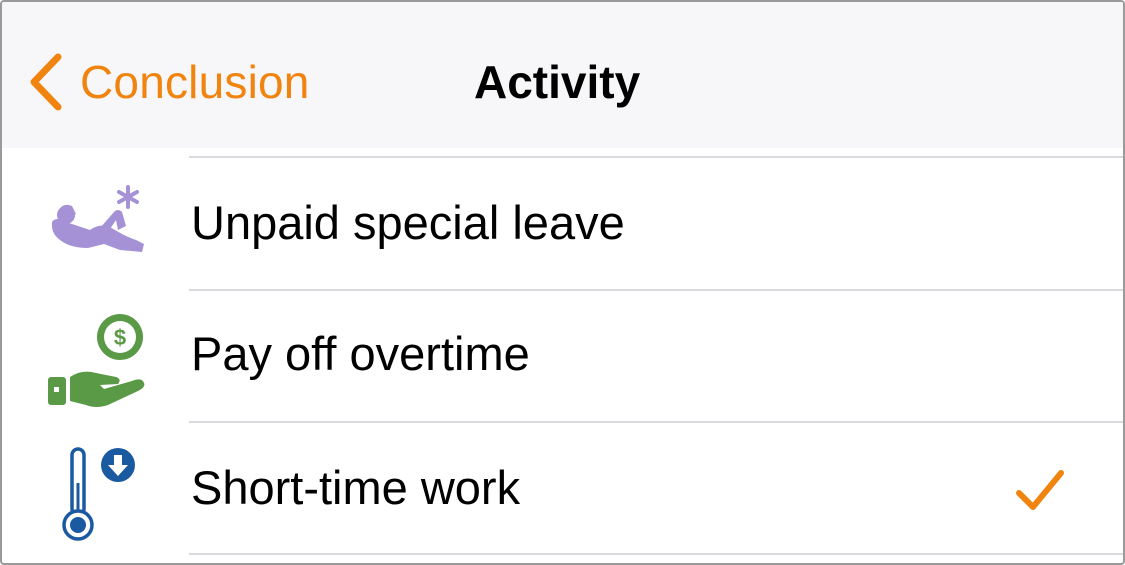 This screenshot has width=1125, height=565. I want to click on back-button-label: Conclusion, so click(195, 82).